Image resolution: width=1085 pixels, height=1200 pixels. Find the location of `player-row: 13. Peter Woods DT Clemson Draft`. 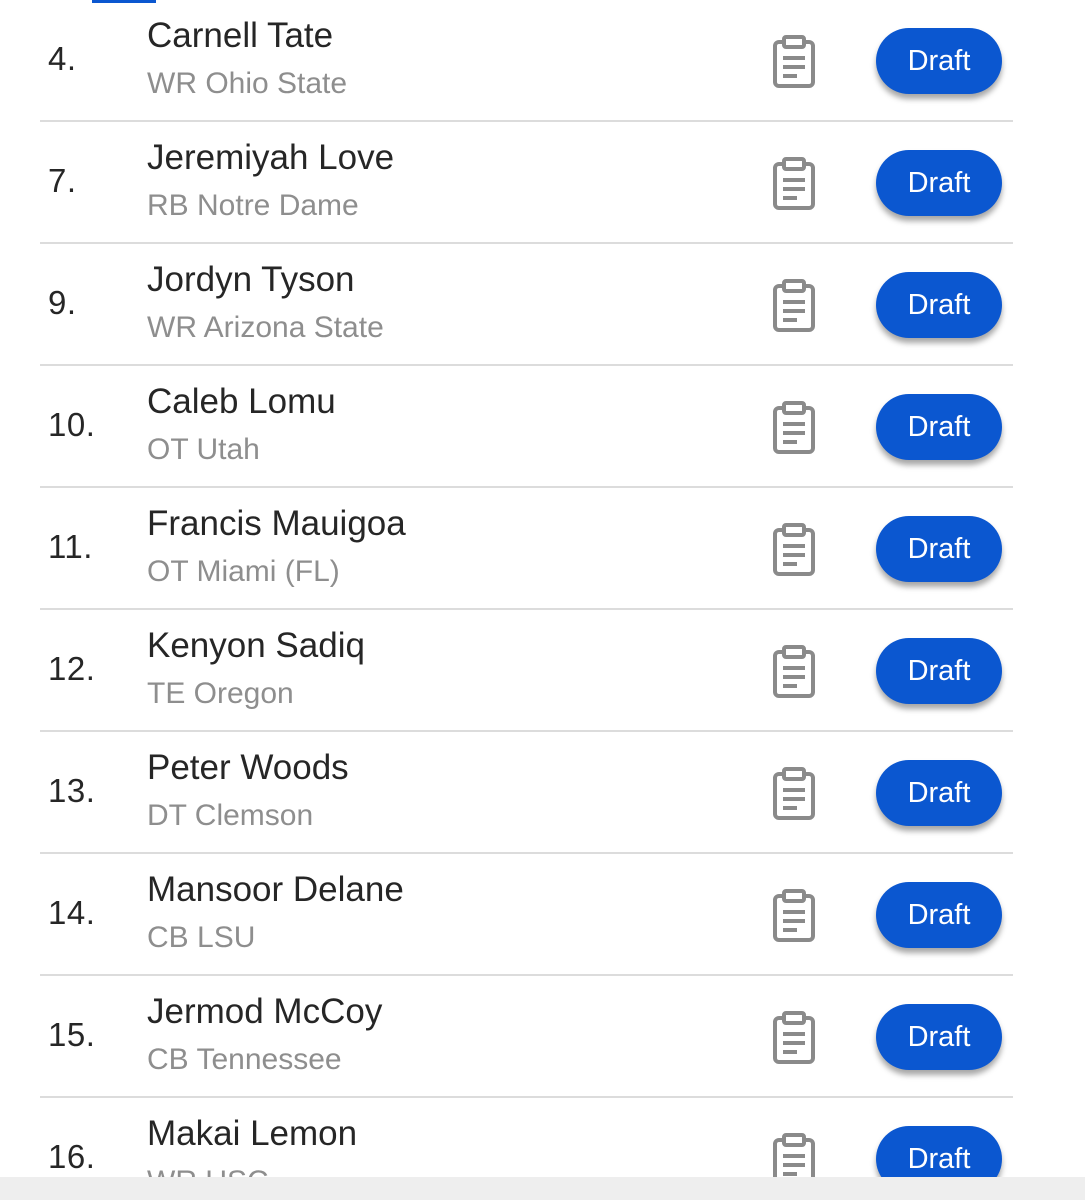

player-row: 13. Peter Woods DT Clemson Draft is located at coordinates (526, 793).